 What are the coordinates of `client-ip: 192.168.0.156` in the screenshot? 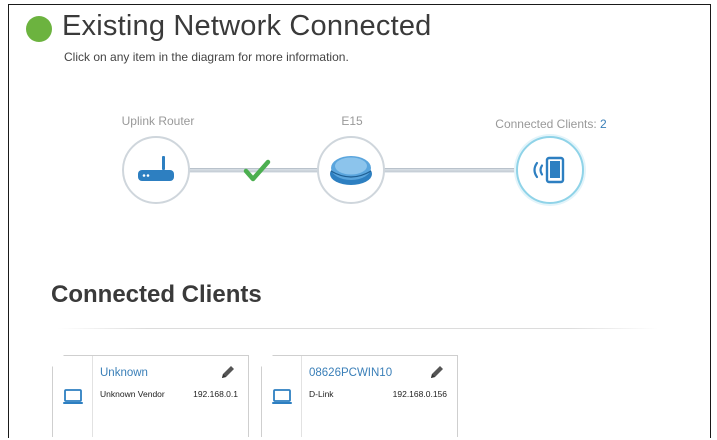 It's located at (419, 394).